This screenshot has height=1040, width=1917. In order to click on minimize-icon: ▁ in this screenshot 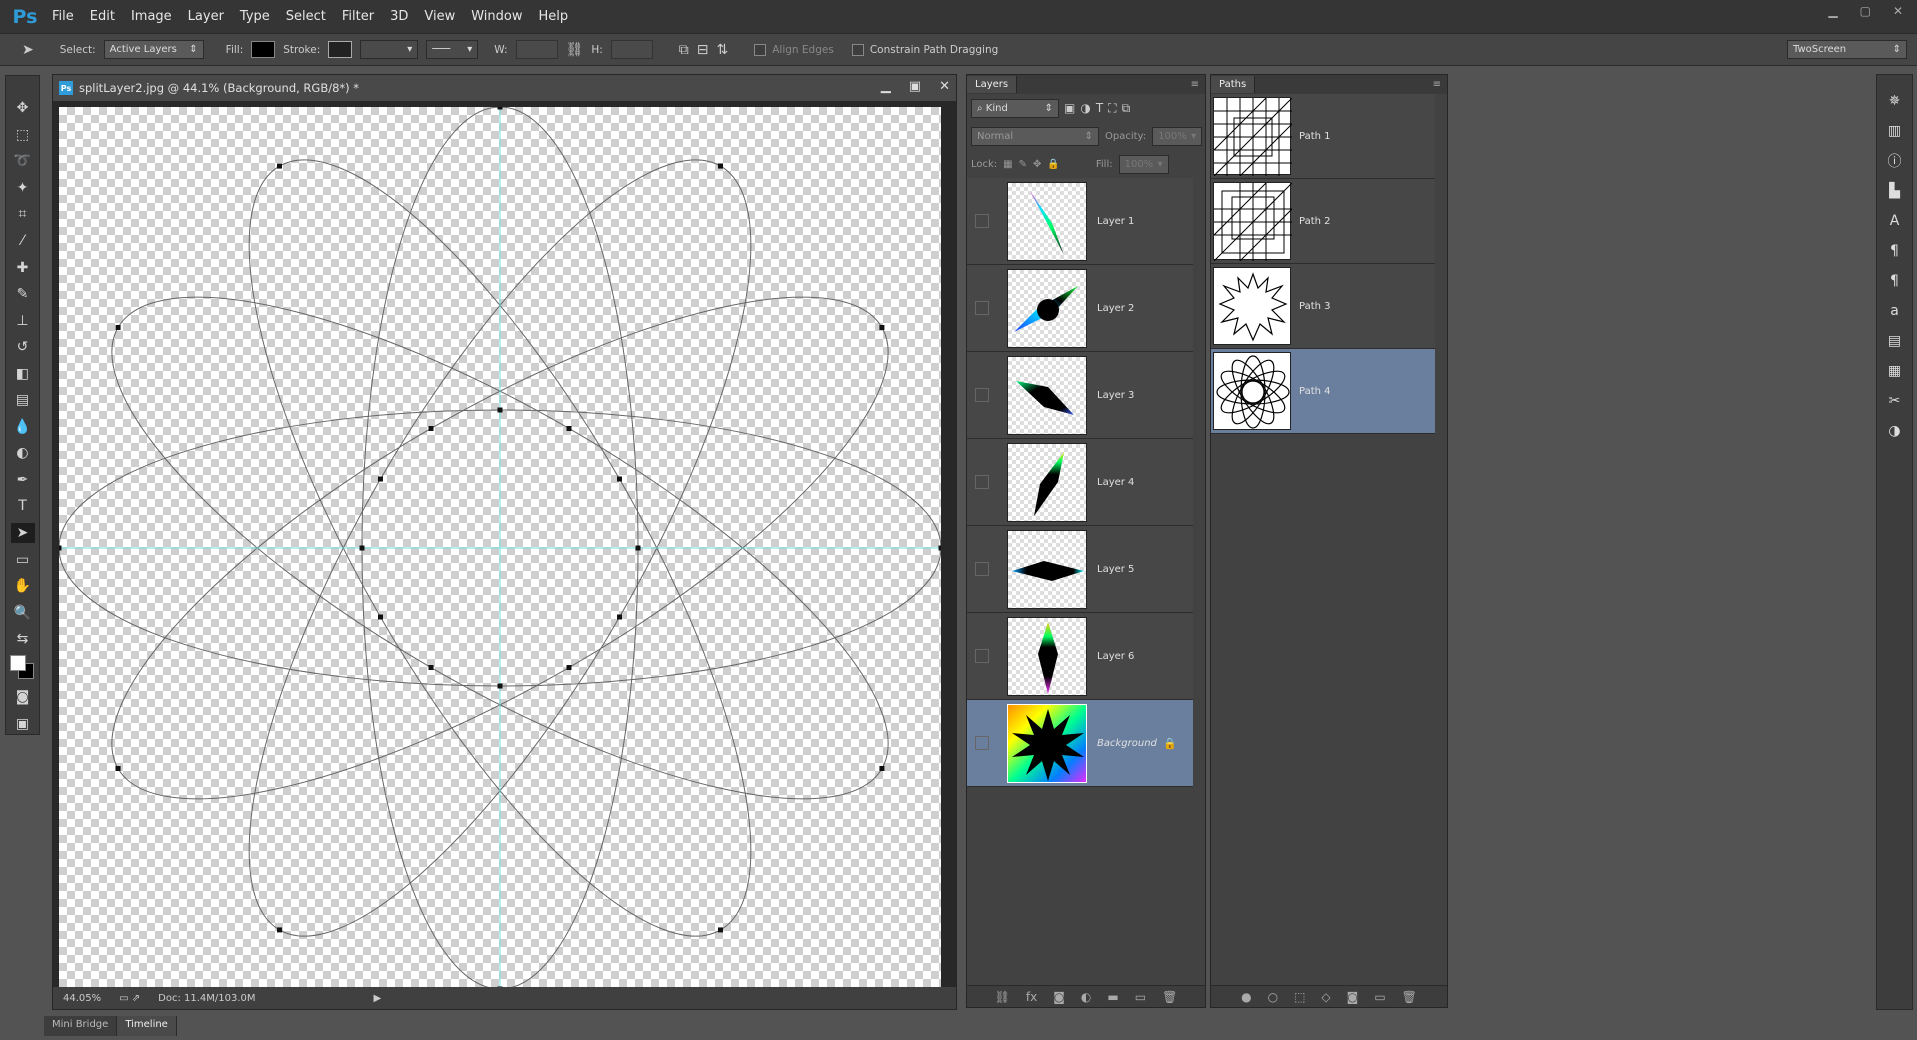, I will do `click(1832, 11)`.